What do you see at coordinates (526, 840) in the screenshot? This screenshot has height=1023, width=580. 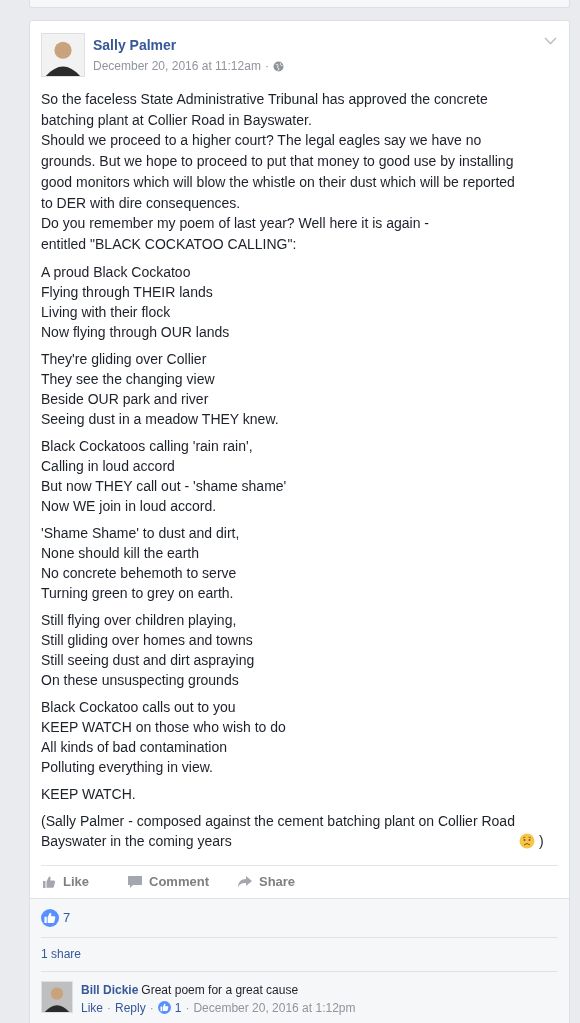 I see `worried-face-icon` at bounding box center [526, 840].